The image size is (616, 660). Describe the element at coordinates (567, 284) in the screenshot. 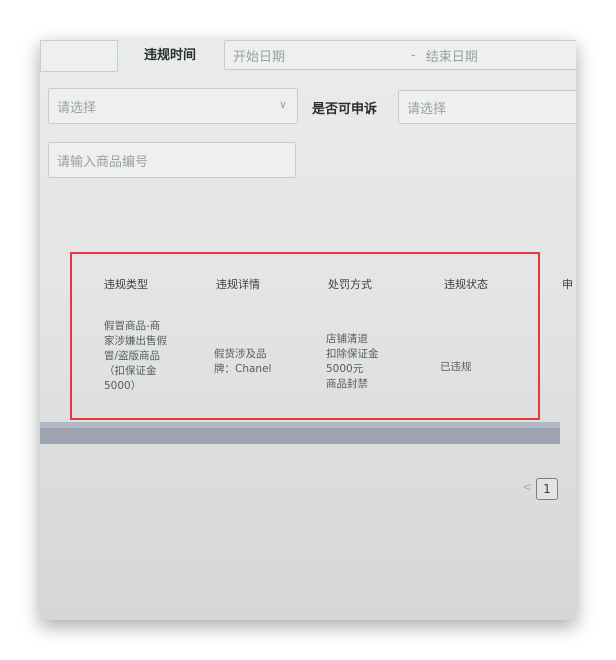

I see `column-header-appeal: 申` at that location.